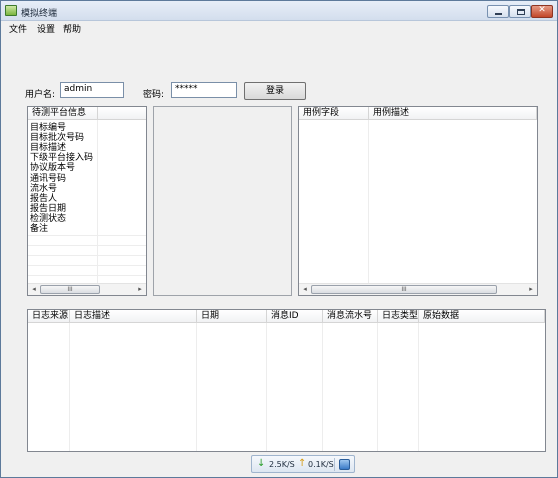 The image size is (558, 478). I want to click on platform-info-item: 下级平台接入码, so click(61, 158).